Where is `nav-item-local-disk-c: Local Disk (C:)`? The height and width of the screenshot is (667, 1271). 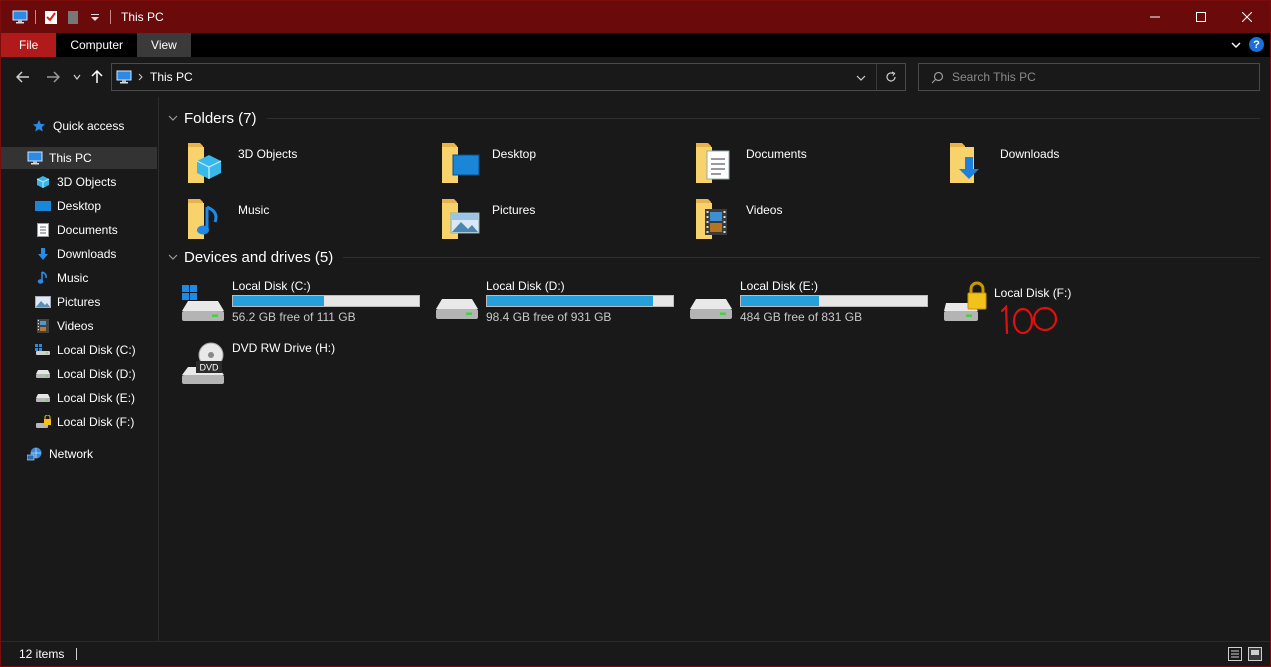 nav-item-local-disk-c: Local Disk (C:) is located at coordinates (79, 350).